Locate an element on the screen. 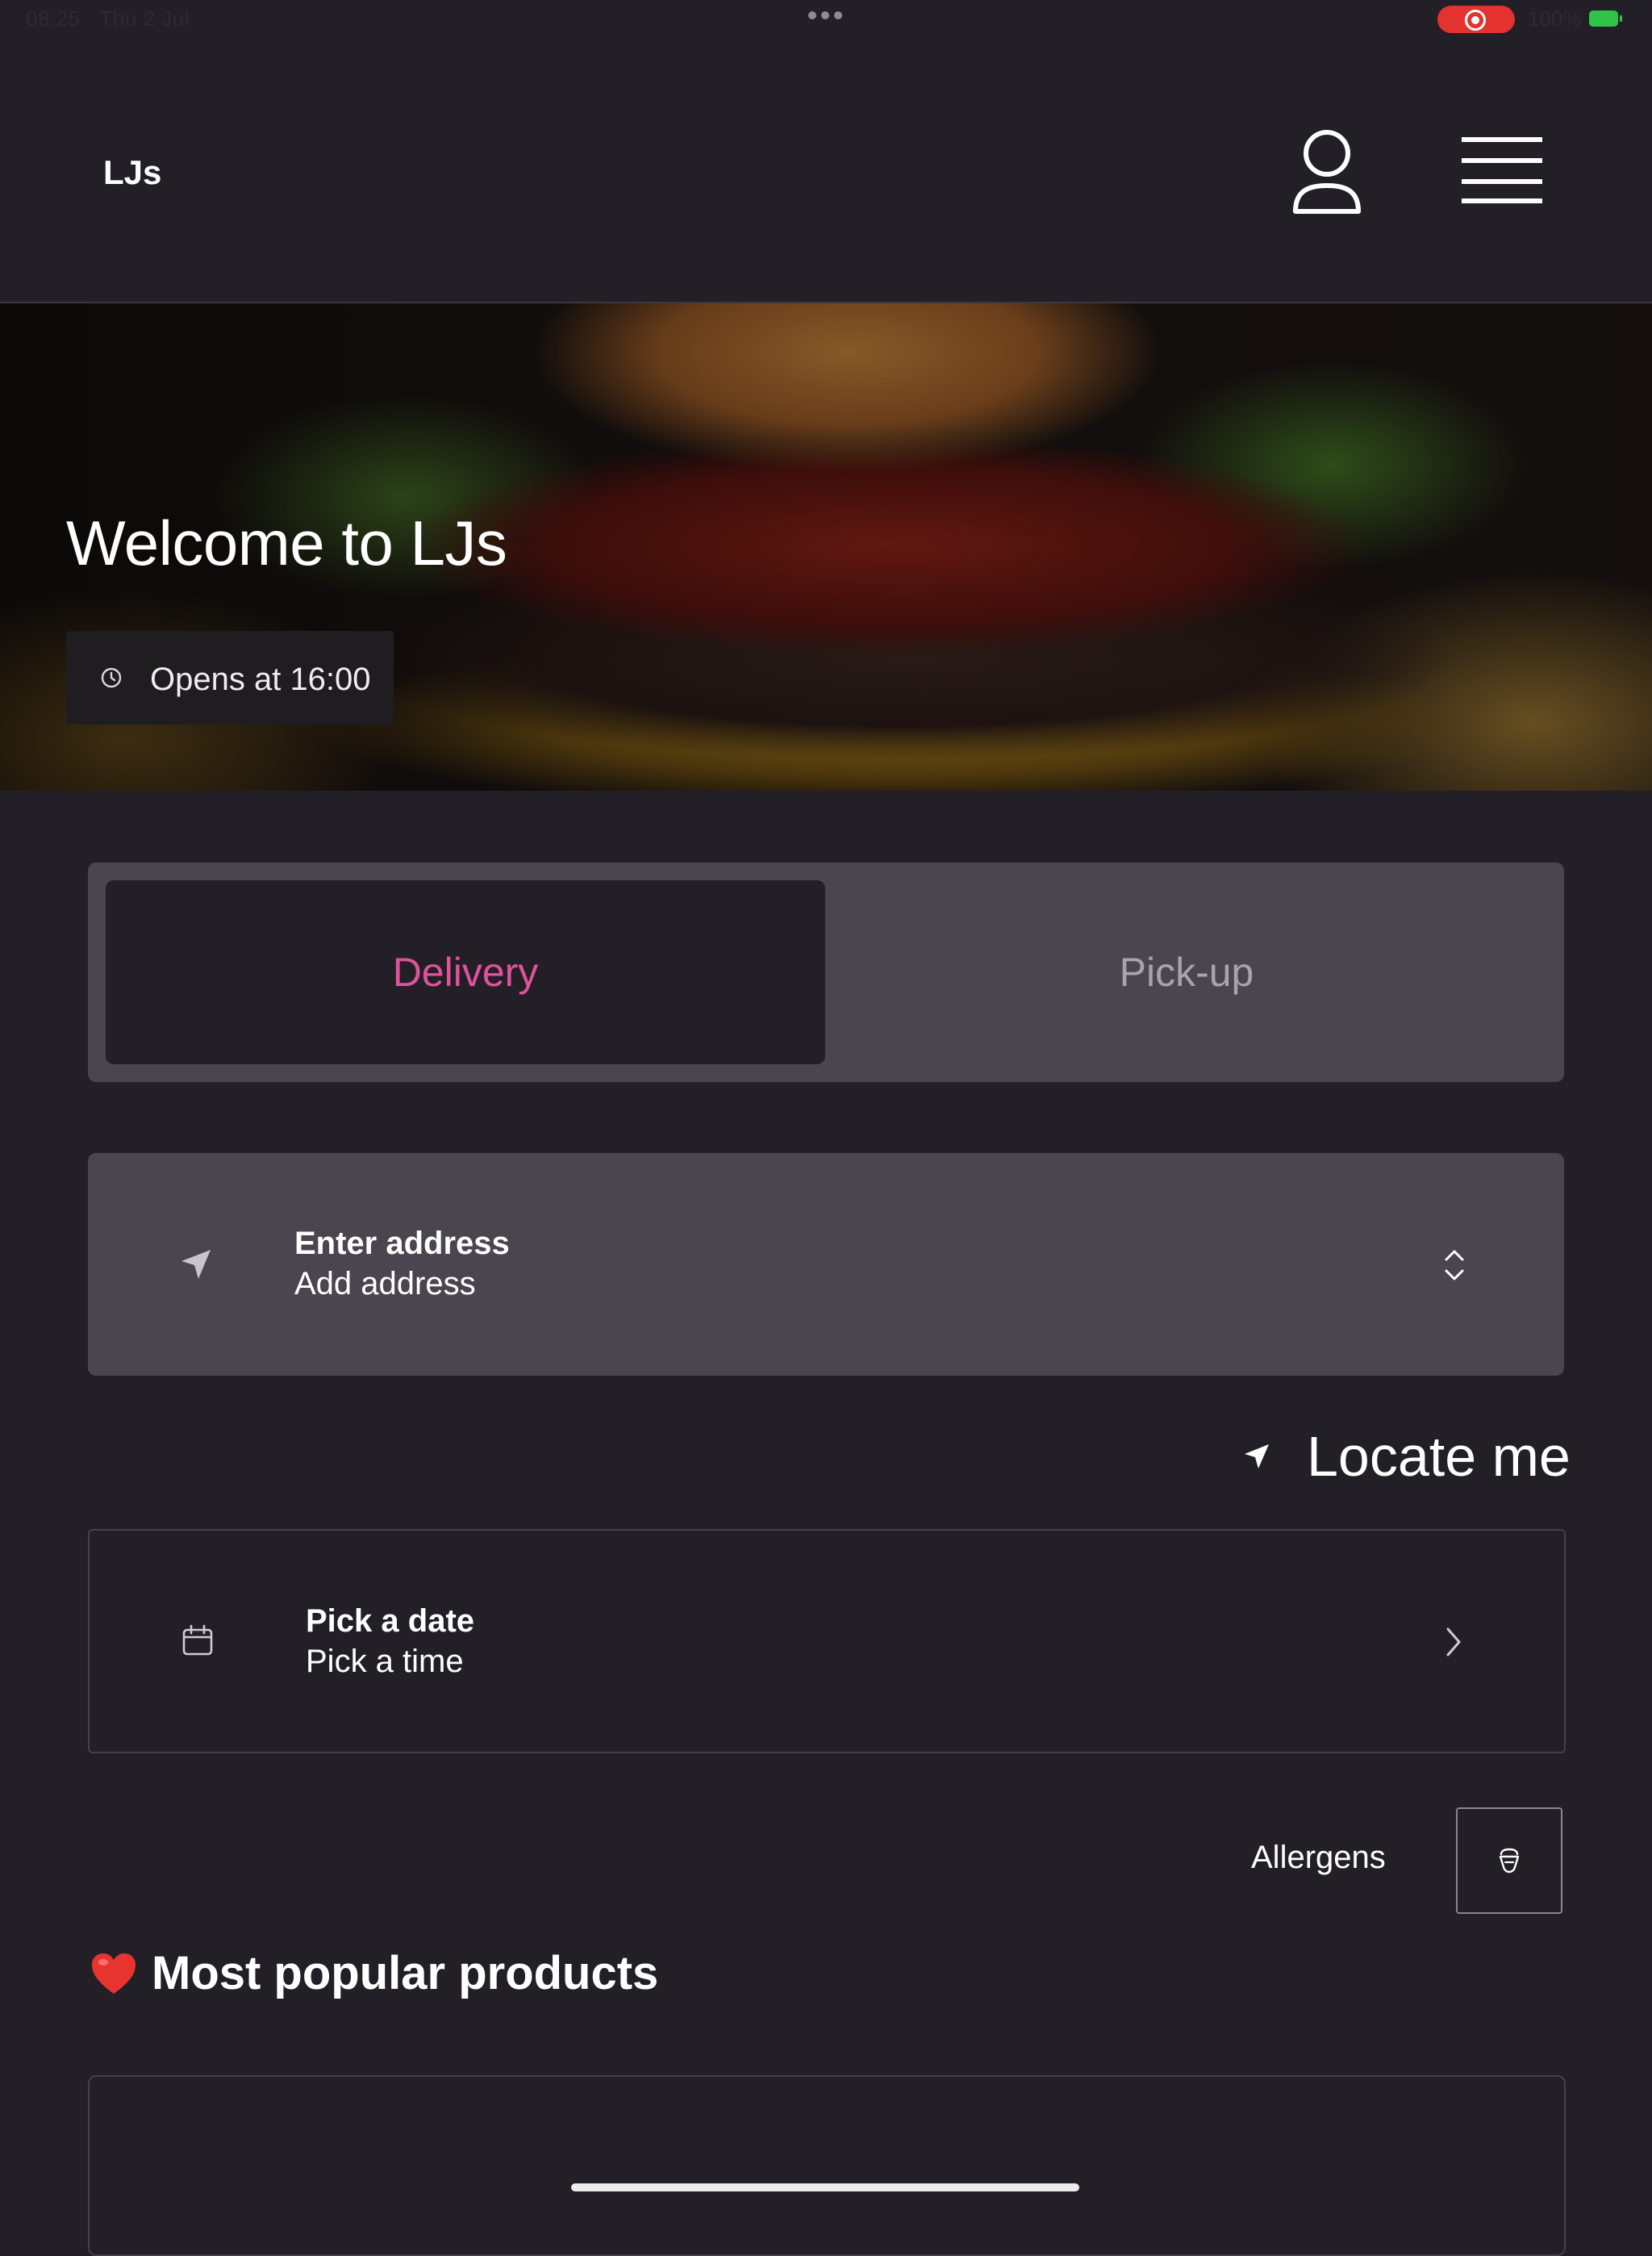 The width and height of the screenshot is (1652, 2256). section-heading-popular: Most popular products is located at coordinates (374, 1973).